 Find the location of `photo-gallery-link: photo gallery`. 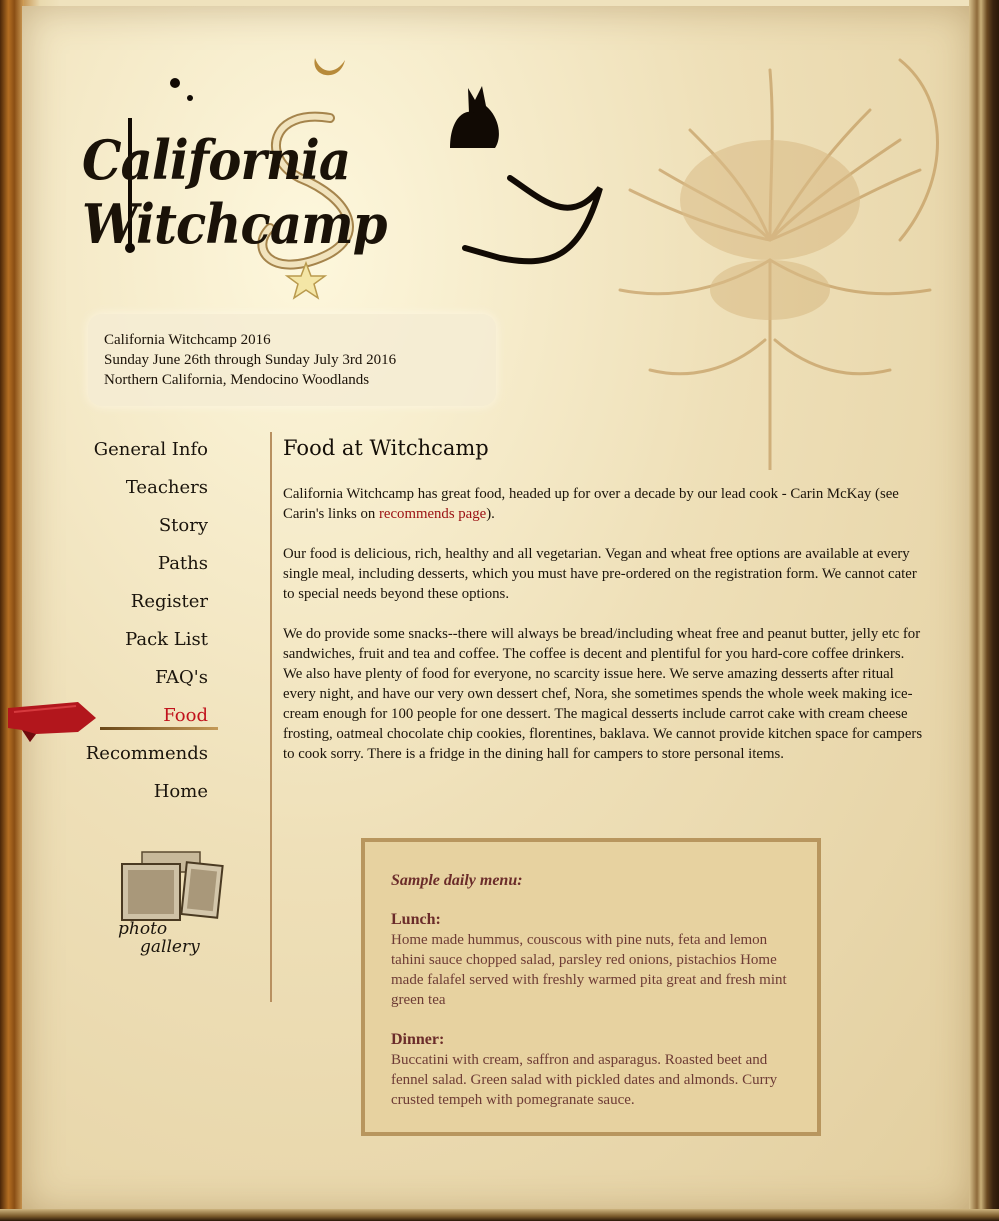

photo-gallery-link: photo gallery is located at coordinates (171, 907).